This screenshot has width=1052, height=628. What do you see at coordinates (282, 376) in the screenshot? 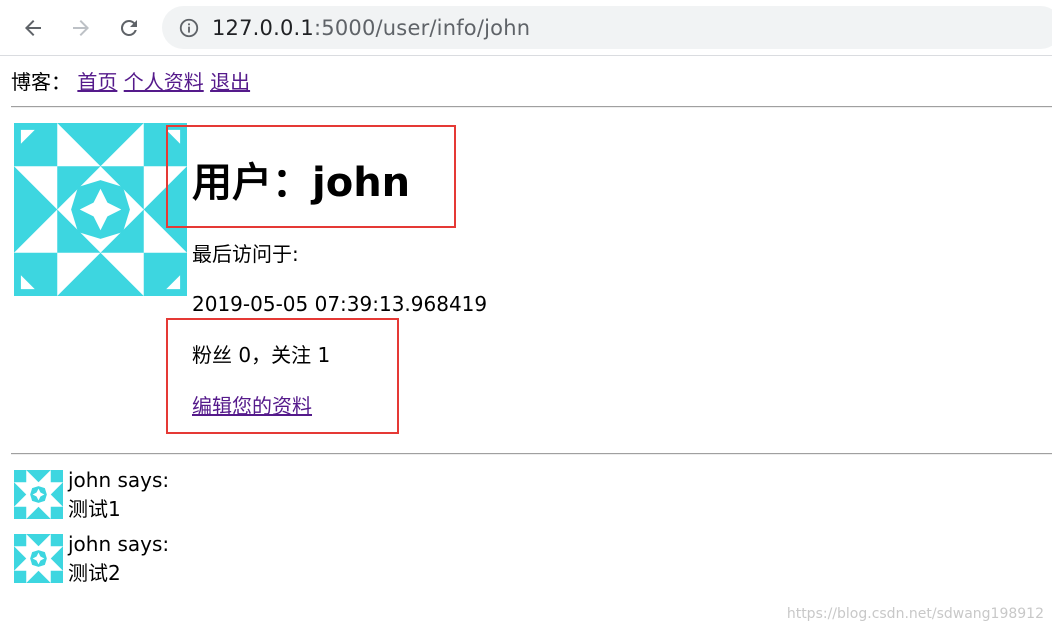
I see `annotation-box-stats` at bounding box center [282, 376].